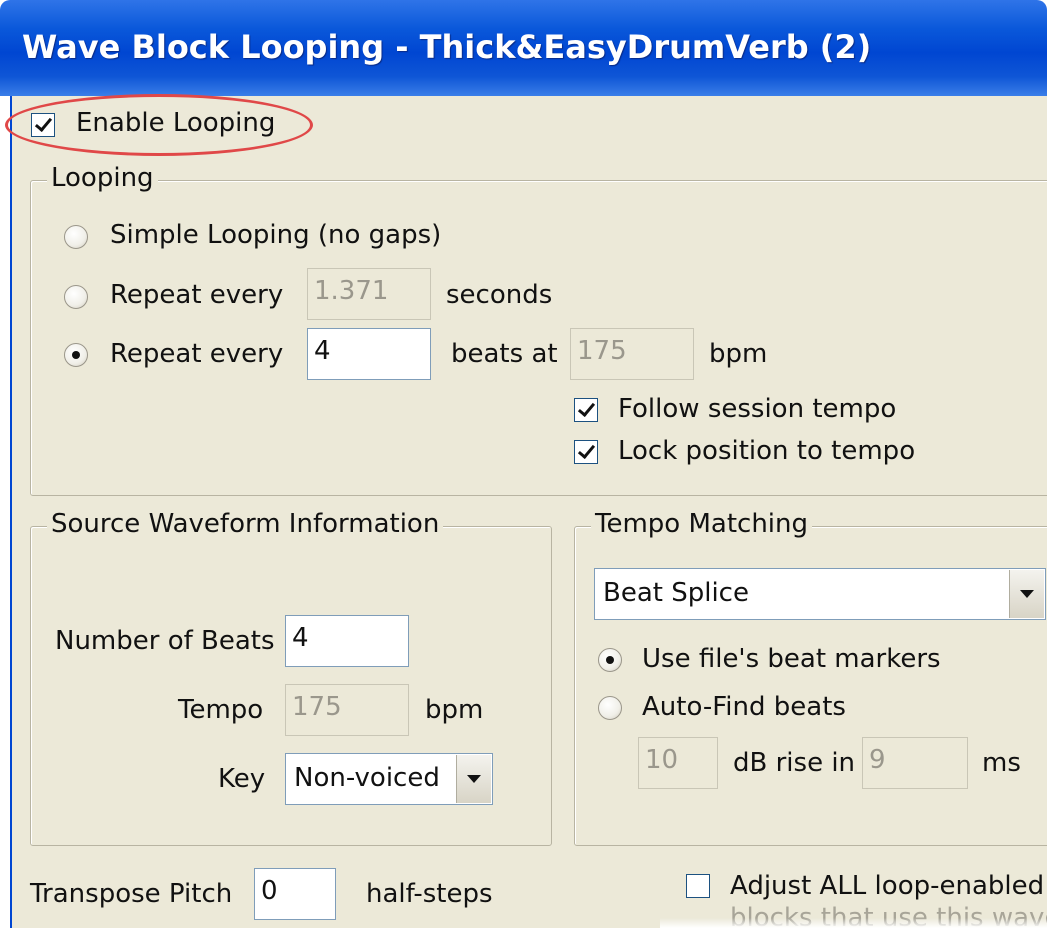 The width and height of the screenshot is (1047, 928). Describe the element at coordinates (794, 763) in the screenshot. I see `db-rise-label: dB rise in` at that location.